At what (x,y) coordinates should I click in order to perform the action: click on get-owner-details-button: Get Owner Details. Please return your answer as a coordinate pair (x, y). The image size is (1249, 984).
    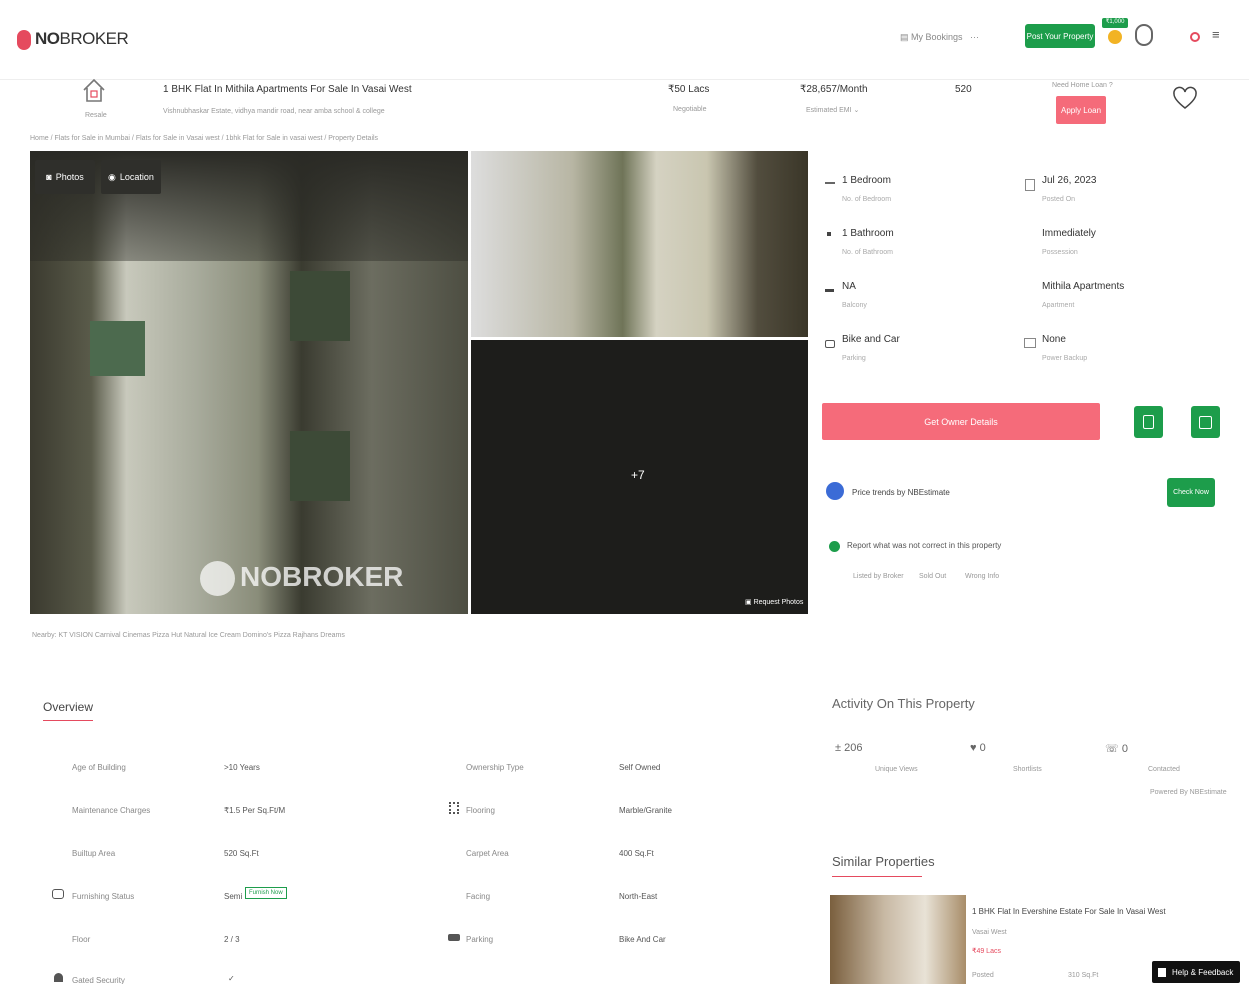
    Looking at the image, I should click on (961, 421).